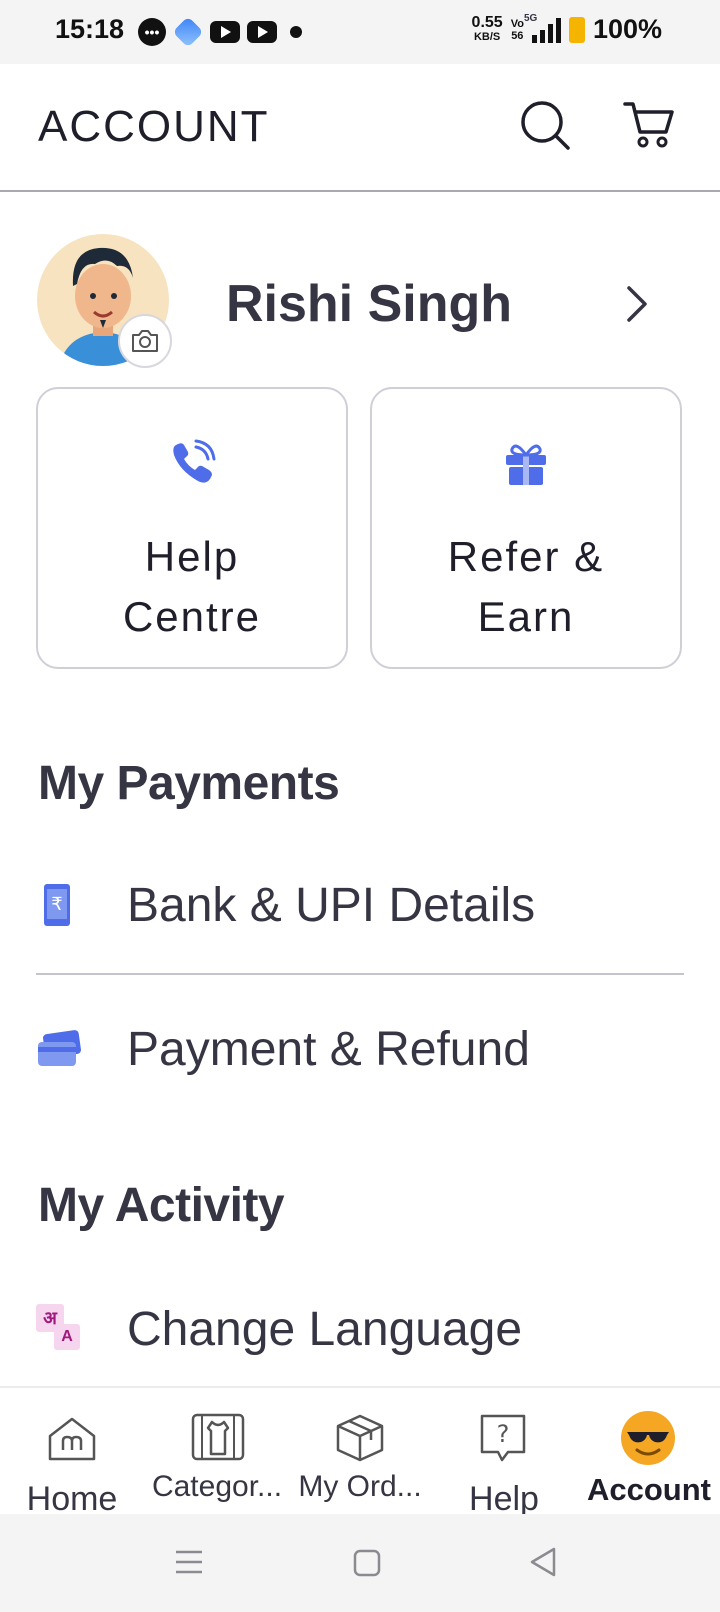 Image resolution: width=720 pixels, height=1612 pixels. Describe the element at coordinates (360, 32) in the screenshot. I see `status-bar: 15:18 ••• 0.55 KB/S Vo 56 5G 100%` at that location.